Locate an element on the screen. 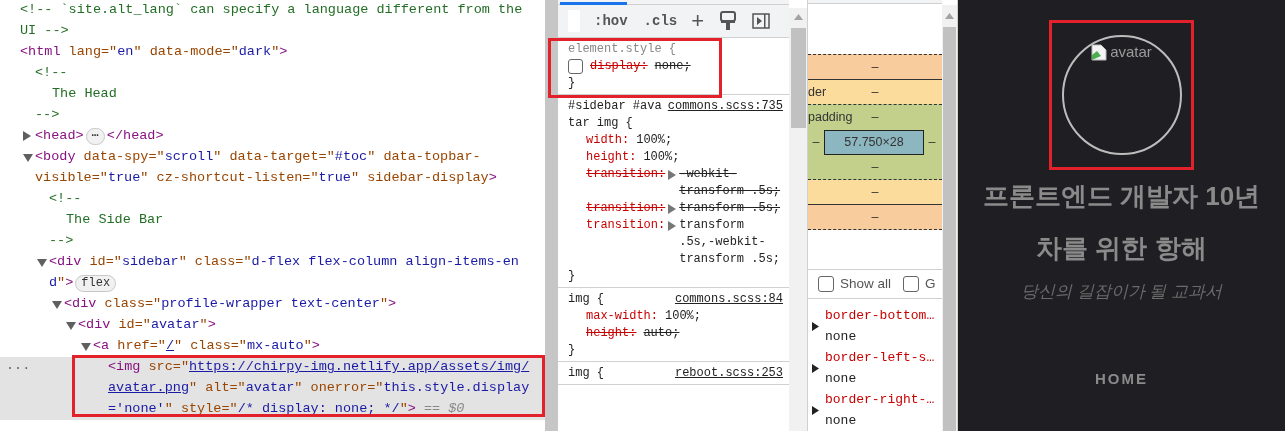 This screenshot has height=431, width=1285. nav-link: HOME is located at coordinates (1121, 379).